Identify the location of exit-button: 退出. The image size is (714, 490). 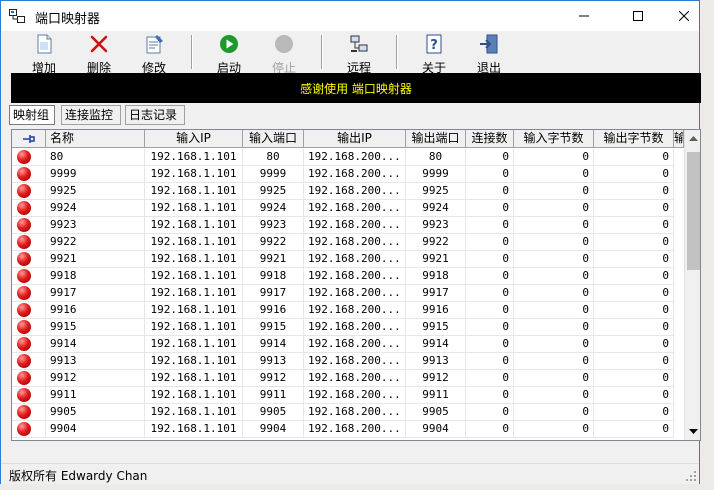
(489, 54).